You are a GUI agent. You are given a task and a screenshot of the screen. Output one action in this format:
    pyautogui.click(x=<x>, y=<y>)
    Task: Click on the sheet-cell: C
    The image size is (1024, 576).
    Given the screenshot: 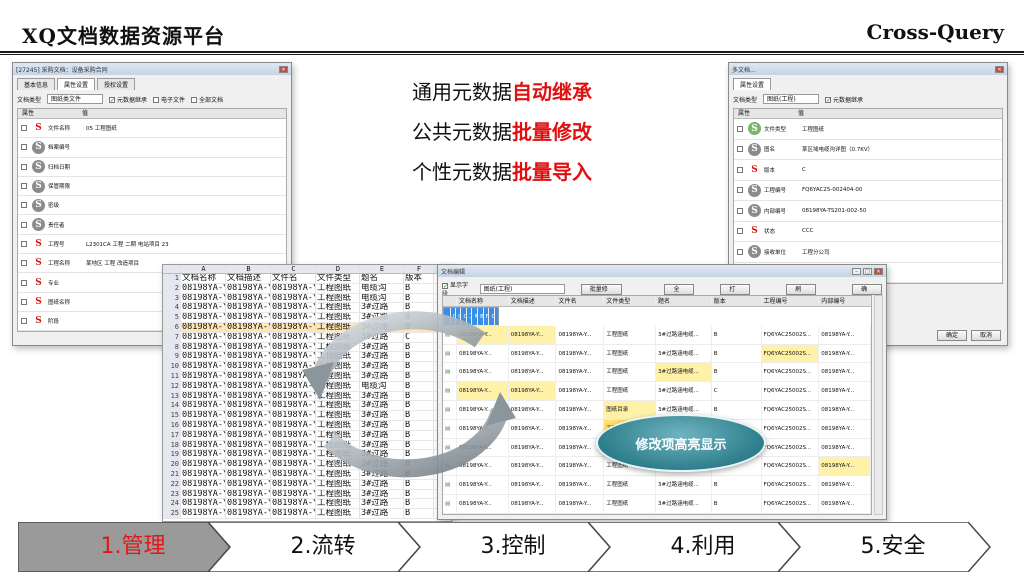 What is the action you would take?
    pyautogui.click(x=419, y=337)
    